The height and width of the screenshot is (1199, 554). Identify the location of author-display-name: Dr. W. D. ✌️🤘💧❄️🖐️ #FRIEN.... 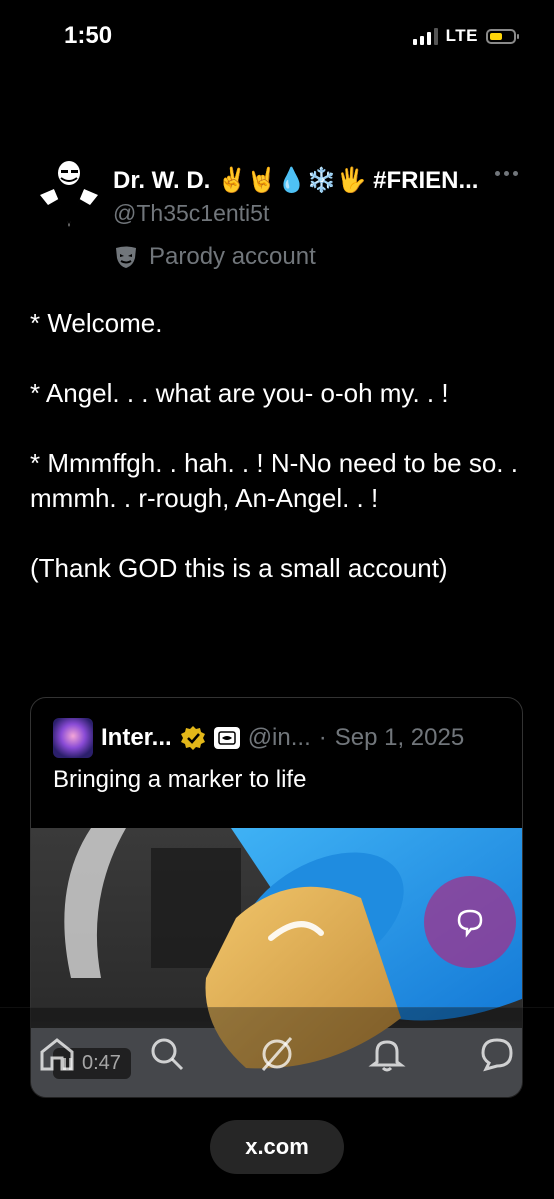
(295, 180).